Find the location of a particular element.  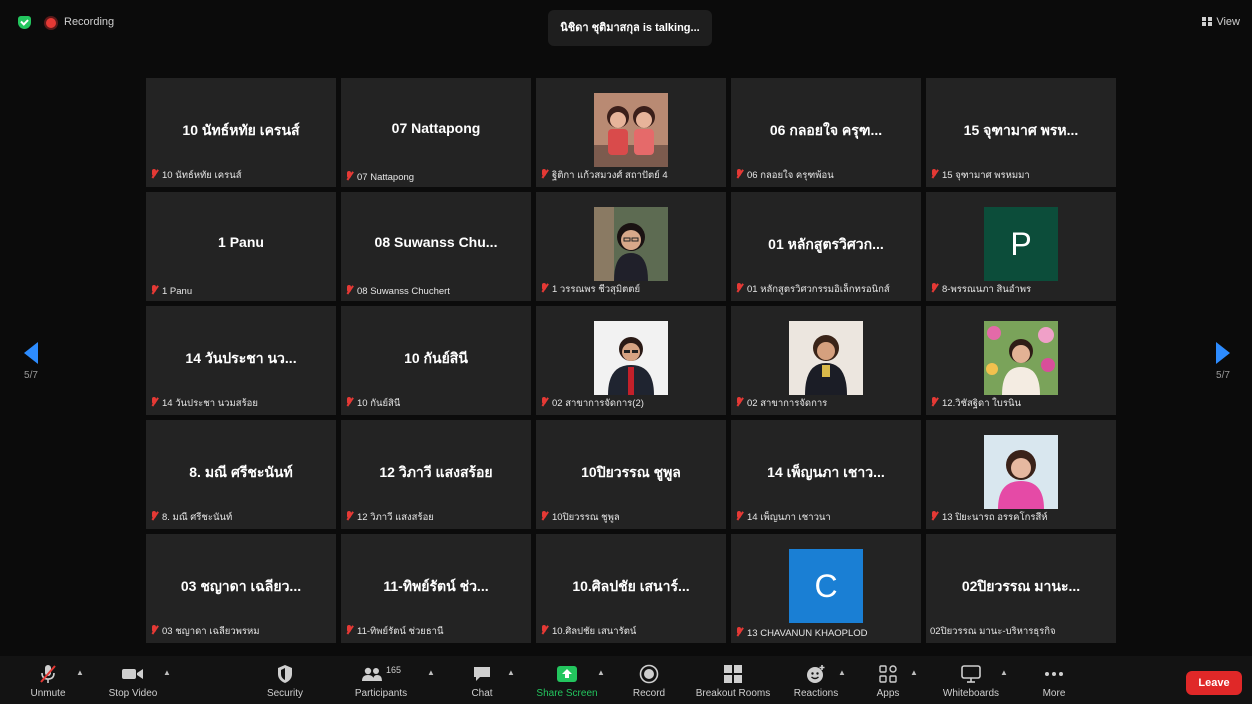

apps-button: Apps is located at coordinates (888, 680).